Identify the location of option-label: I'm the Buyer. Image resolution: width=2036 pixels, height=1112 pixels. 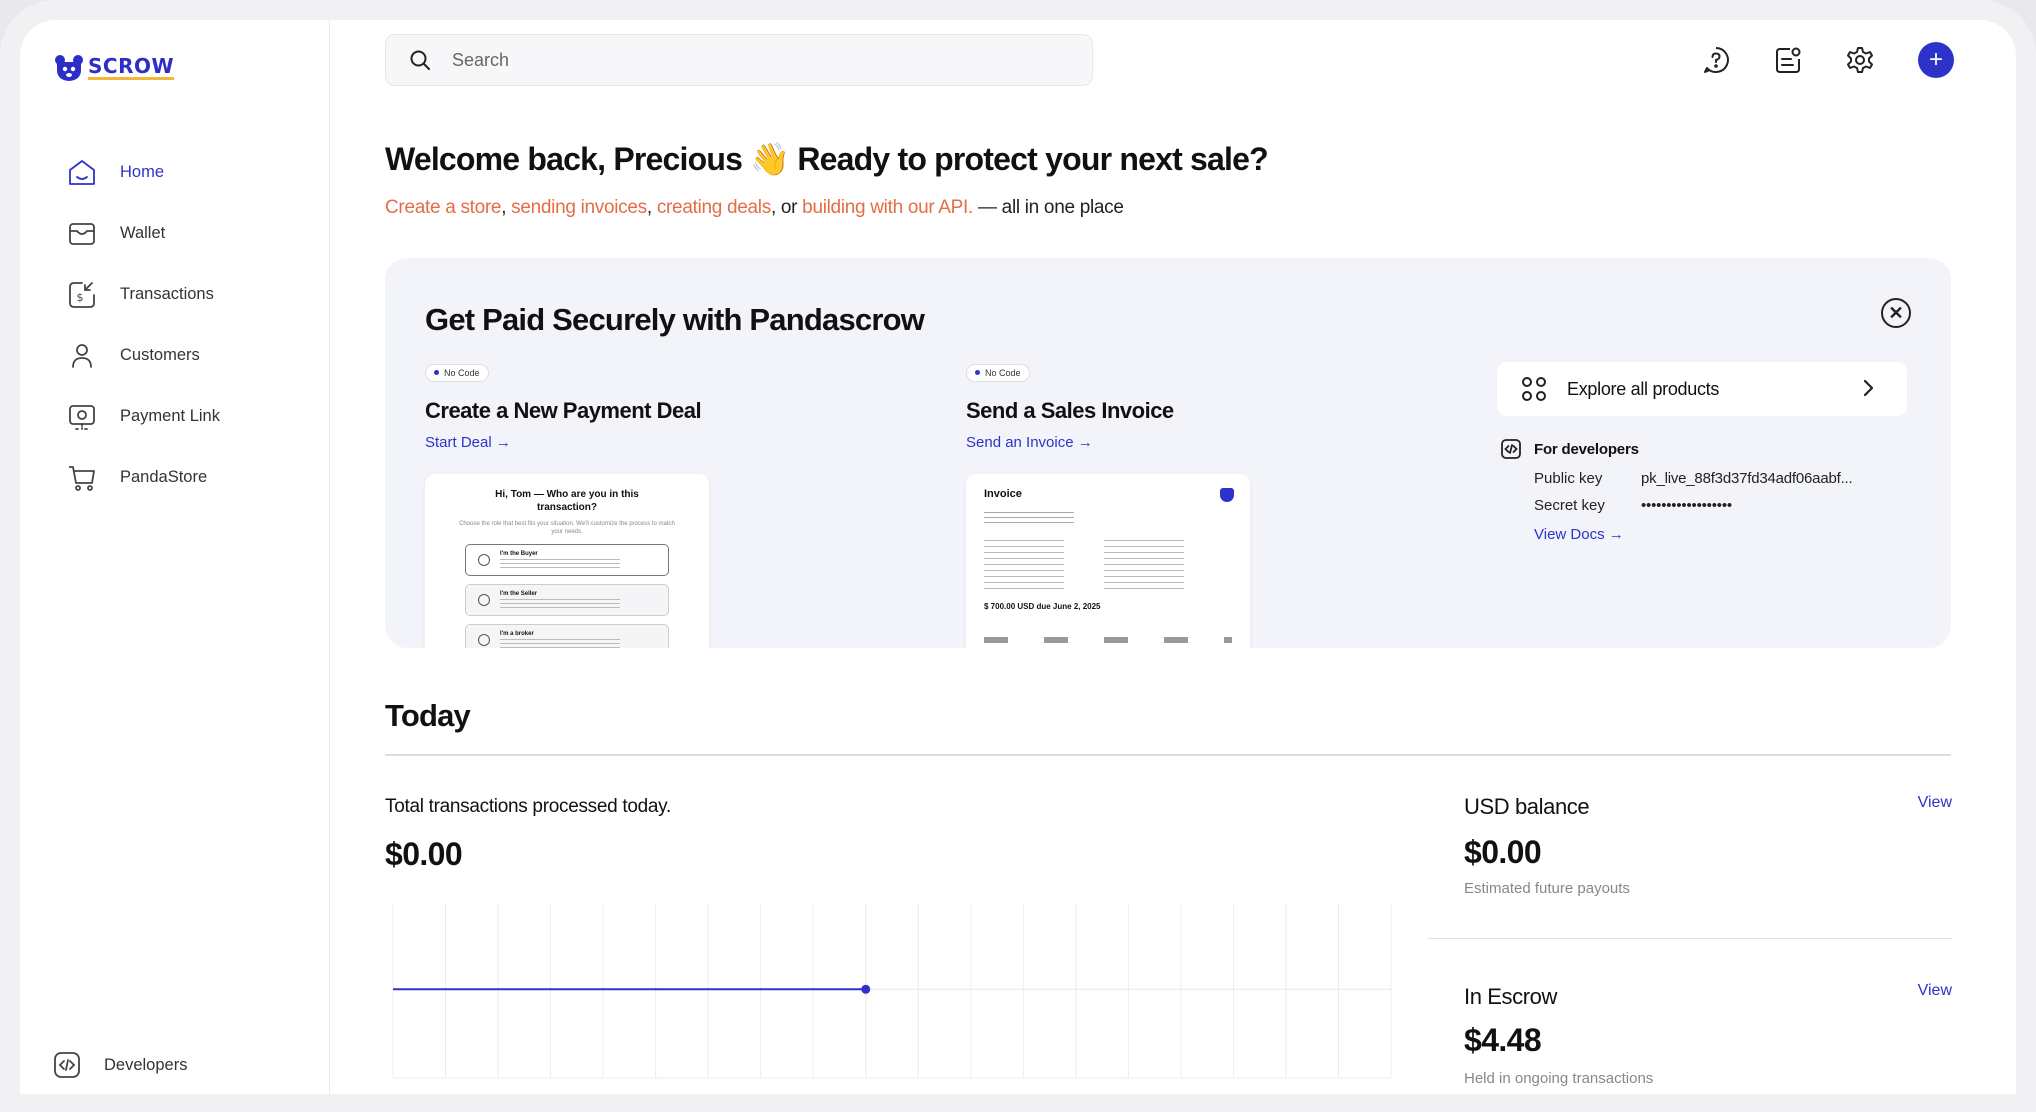
(519, 554).